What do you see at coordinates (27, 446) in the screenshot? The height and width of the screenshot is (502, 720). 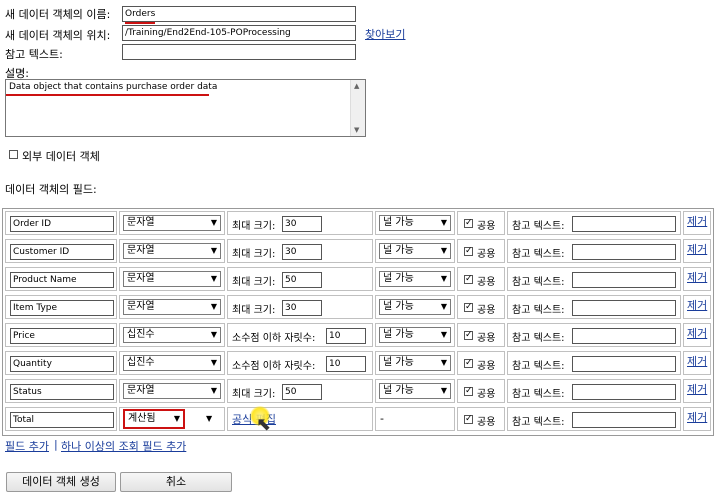 I see `add-field-link: 필드 추가` at bounding box center [27, 446].